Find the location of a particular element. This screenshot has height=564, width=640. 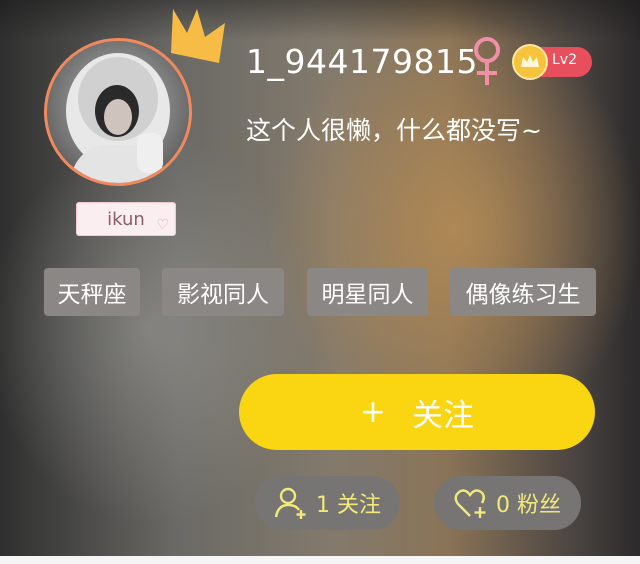

bio-text: 这个人很懒，什么都没写~ is located at coordinates (394, 130).